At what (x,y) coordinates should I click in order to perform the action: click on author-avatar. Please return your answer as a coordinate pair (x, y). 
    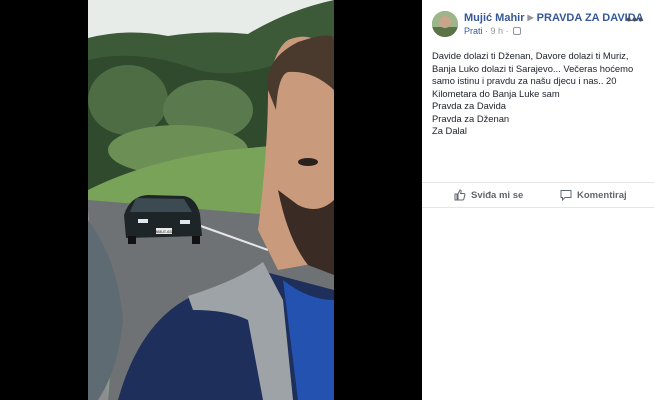
    Looking at the image, I should click on (445, 24).